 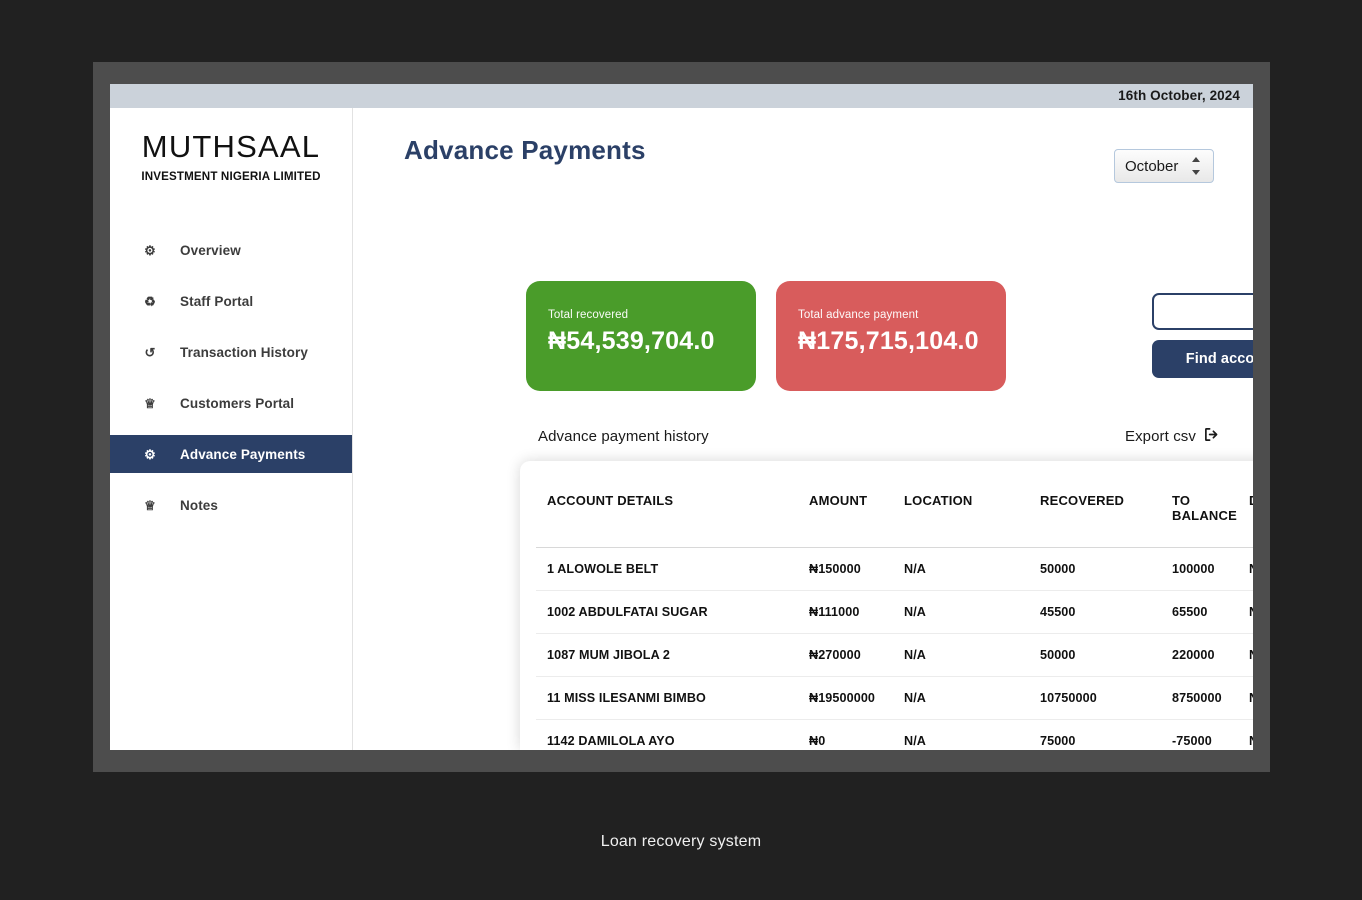 I want to click on table-section-title: Advance payment history, so click(x=623, y=436).